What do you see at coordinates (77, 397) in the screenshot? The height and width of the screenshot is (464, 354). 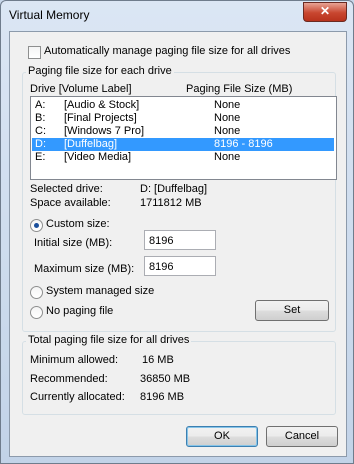 I see `currently-allocated-label: Currently allocated:` at bounding box center [77, 397].